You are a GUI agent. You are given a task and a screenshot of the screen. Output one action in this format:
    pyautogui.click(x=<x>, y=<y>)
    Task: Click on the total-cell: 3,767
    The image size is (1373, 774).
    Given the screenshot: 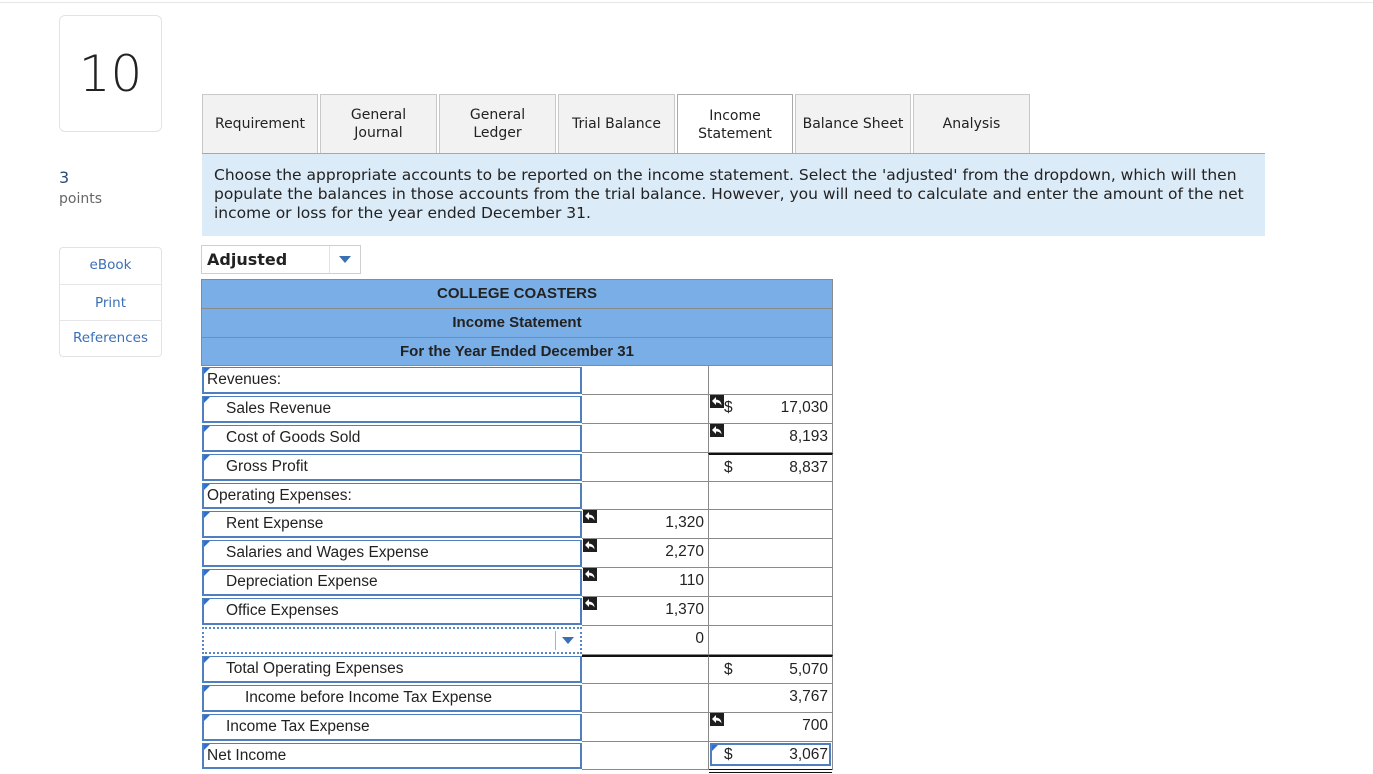 What is the action you would take?
    pyautogui.click(x=770, y=698)
    